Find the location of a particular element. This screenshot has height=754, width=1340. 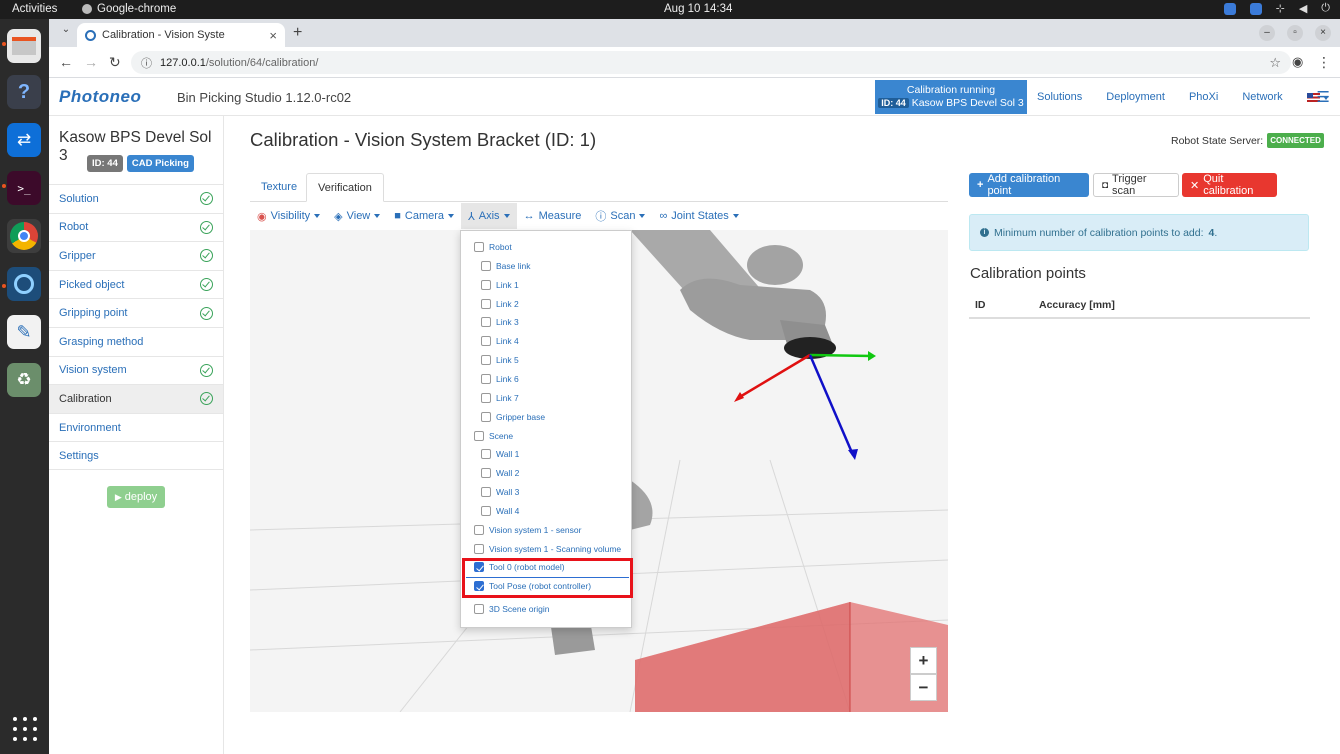

axis-option-link-1: Link 1 is located at coordinates (500, 284).